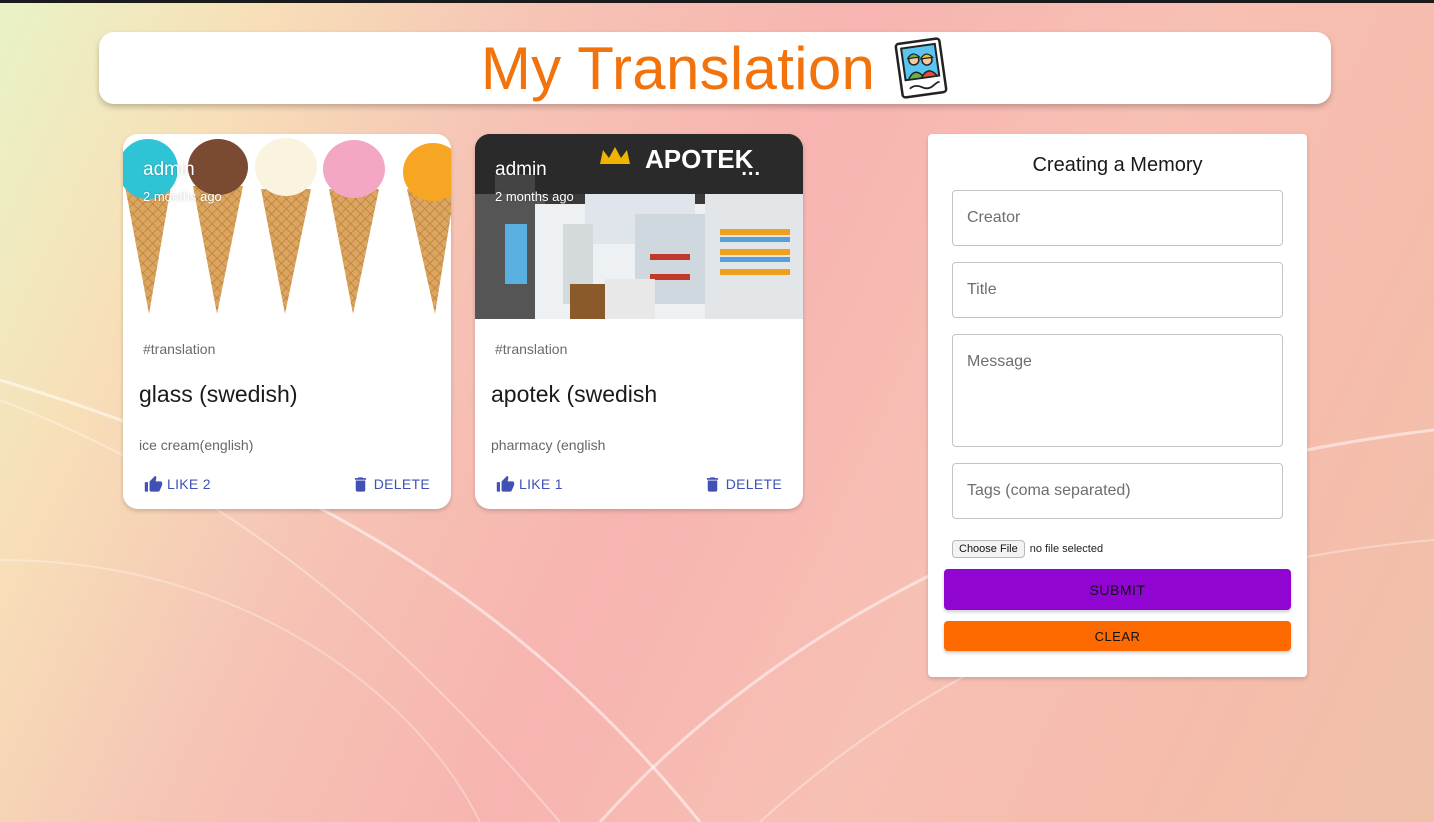  I want to click on post-actions: LIKE 2 DELETE, so click(287, 484).